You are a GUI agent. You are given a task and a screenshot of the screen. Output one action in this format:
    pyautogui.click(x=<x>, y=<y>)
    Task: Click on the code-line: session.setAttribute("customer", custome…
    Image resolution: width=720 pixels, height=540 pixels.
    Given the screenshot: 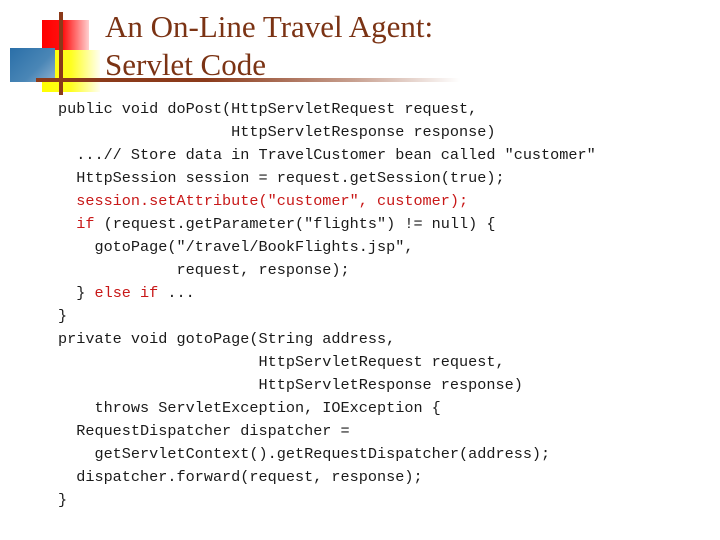 What is the action you would take?
    pyautogui.click(x=263, y=201)
    